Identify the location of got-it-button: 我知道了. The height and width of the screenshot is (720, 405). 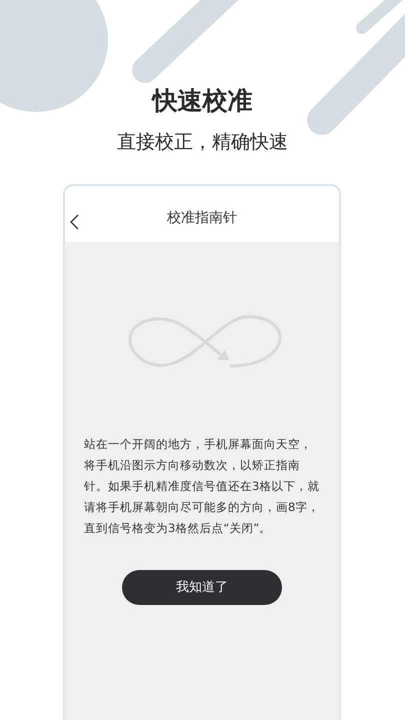
(202, 587).